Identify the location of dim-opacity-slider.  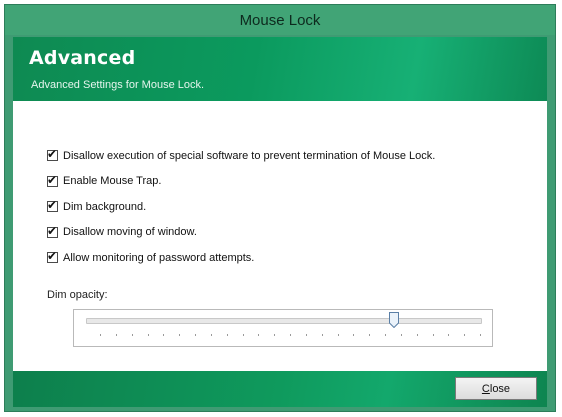
(283, 328).